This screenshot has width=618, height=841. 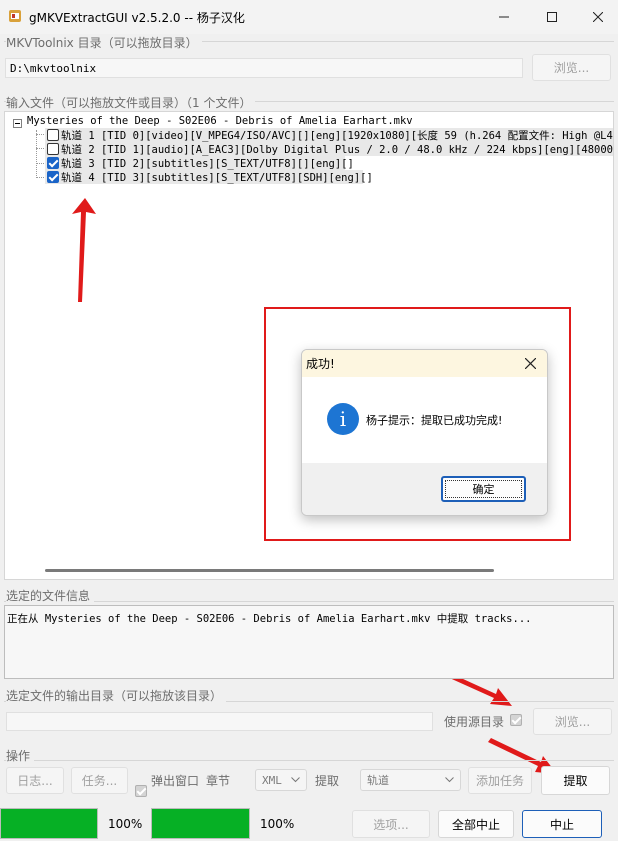 What do you see at coordinates (424, 432) in the screenshot?
I see `success-dialog: 成功! i 杨子提示：提取已成功完成! 确定` at bounding box center [424, 432].